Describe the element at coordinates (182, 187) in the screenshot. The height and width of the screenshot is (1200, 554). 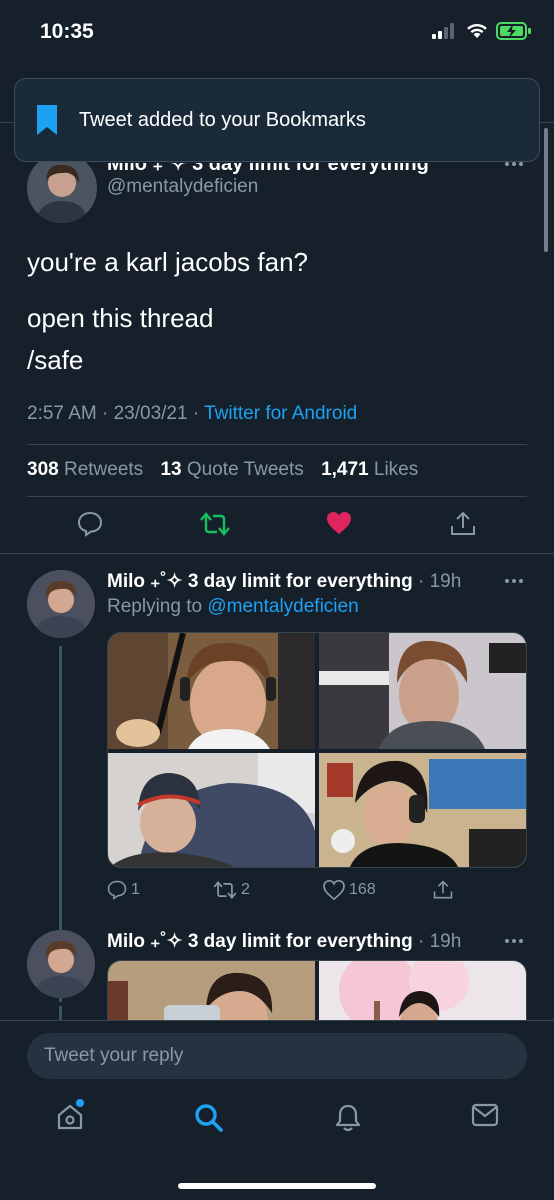
I see `author-handle: @mentalydeficien` at that location.